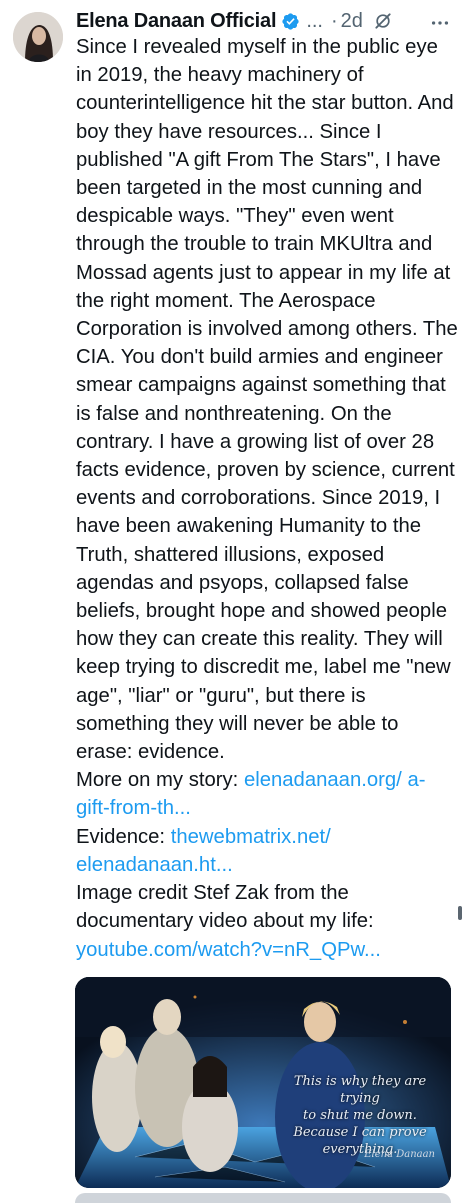  What do you see at coordinates (360, 1090) in the screenshot?
I see `caption-line-1: This is why they are trying` at bounding box center [360, 1090].